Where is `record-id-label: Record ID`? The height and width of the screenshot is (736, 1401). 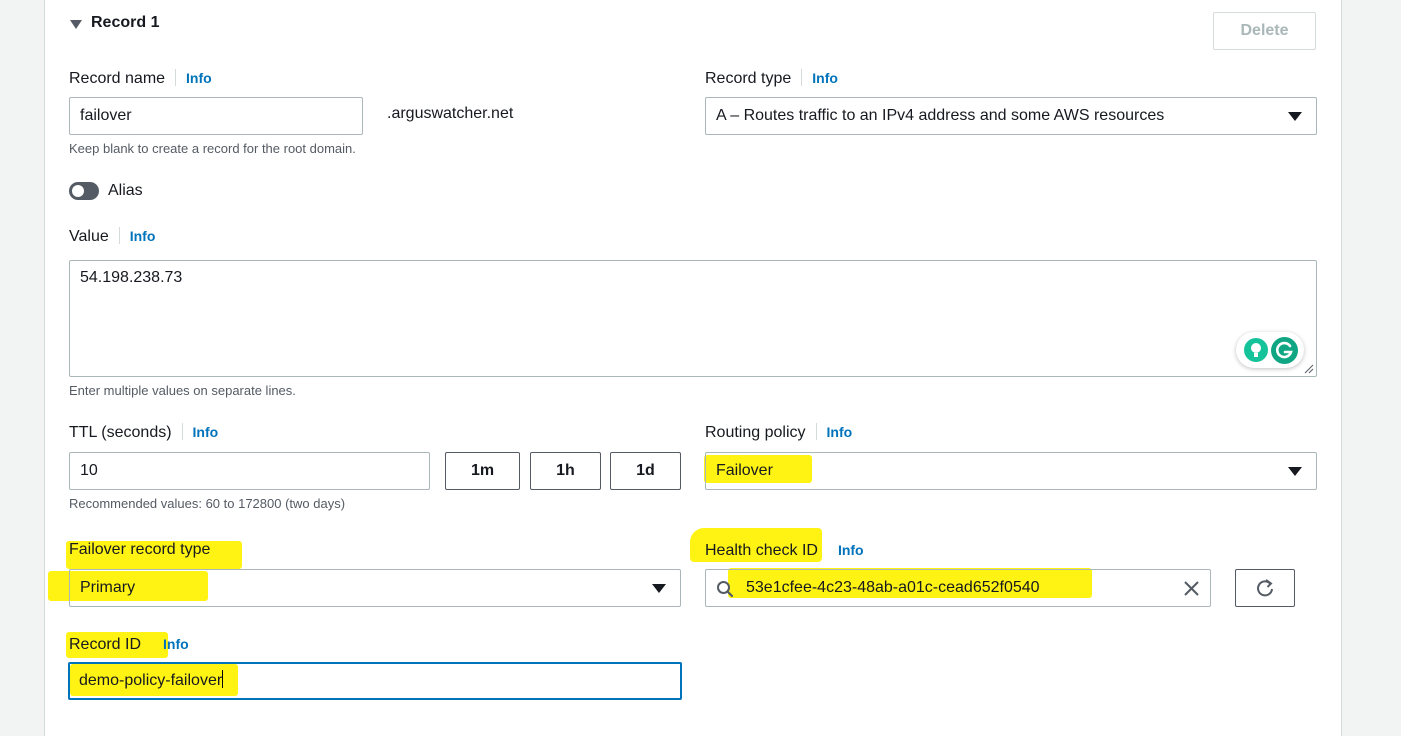
record-id-label: Record ID is located at coordinates (105, 644).